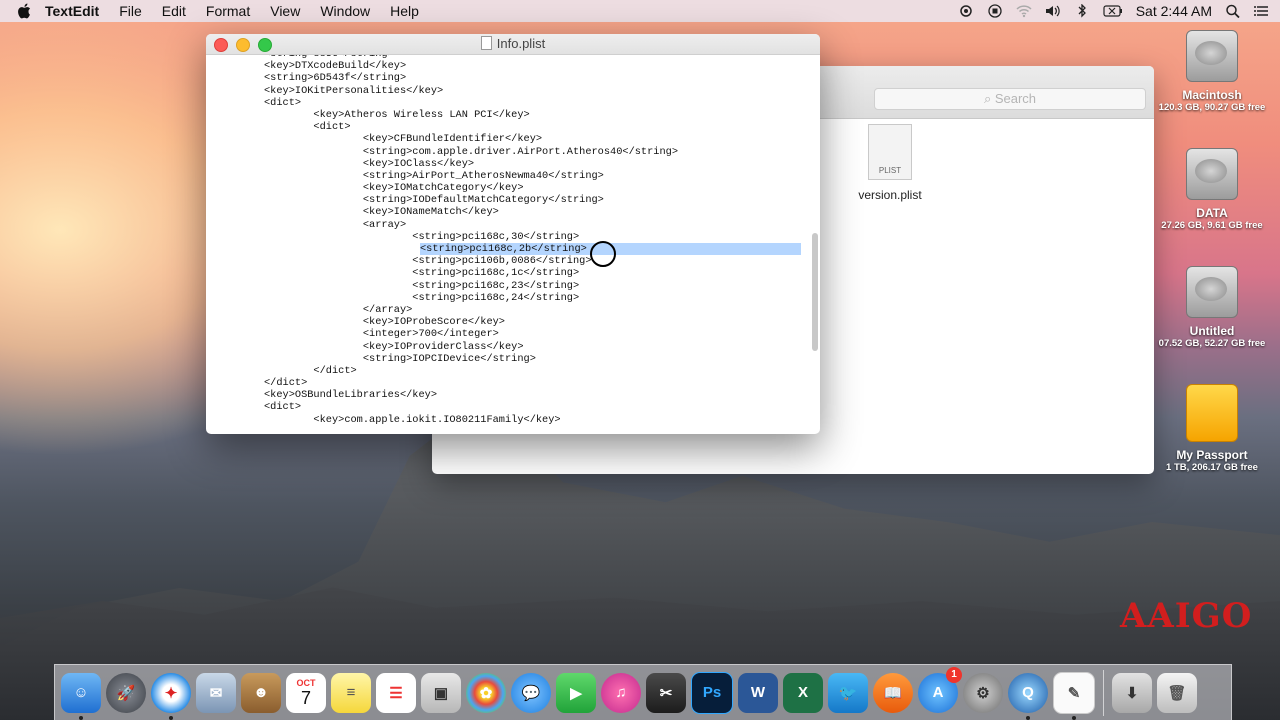  I want to click on drive-untitled: Untitled 07.52 GB, 52.27 GB free, so click(1212, 307).